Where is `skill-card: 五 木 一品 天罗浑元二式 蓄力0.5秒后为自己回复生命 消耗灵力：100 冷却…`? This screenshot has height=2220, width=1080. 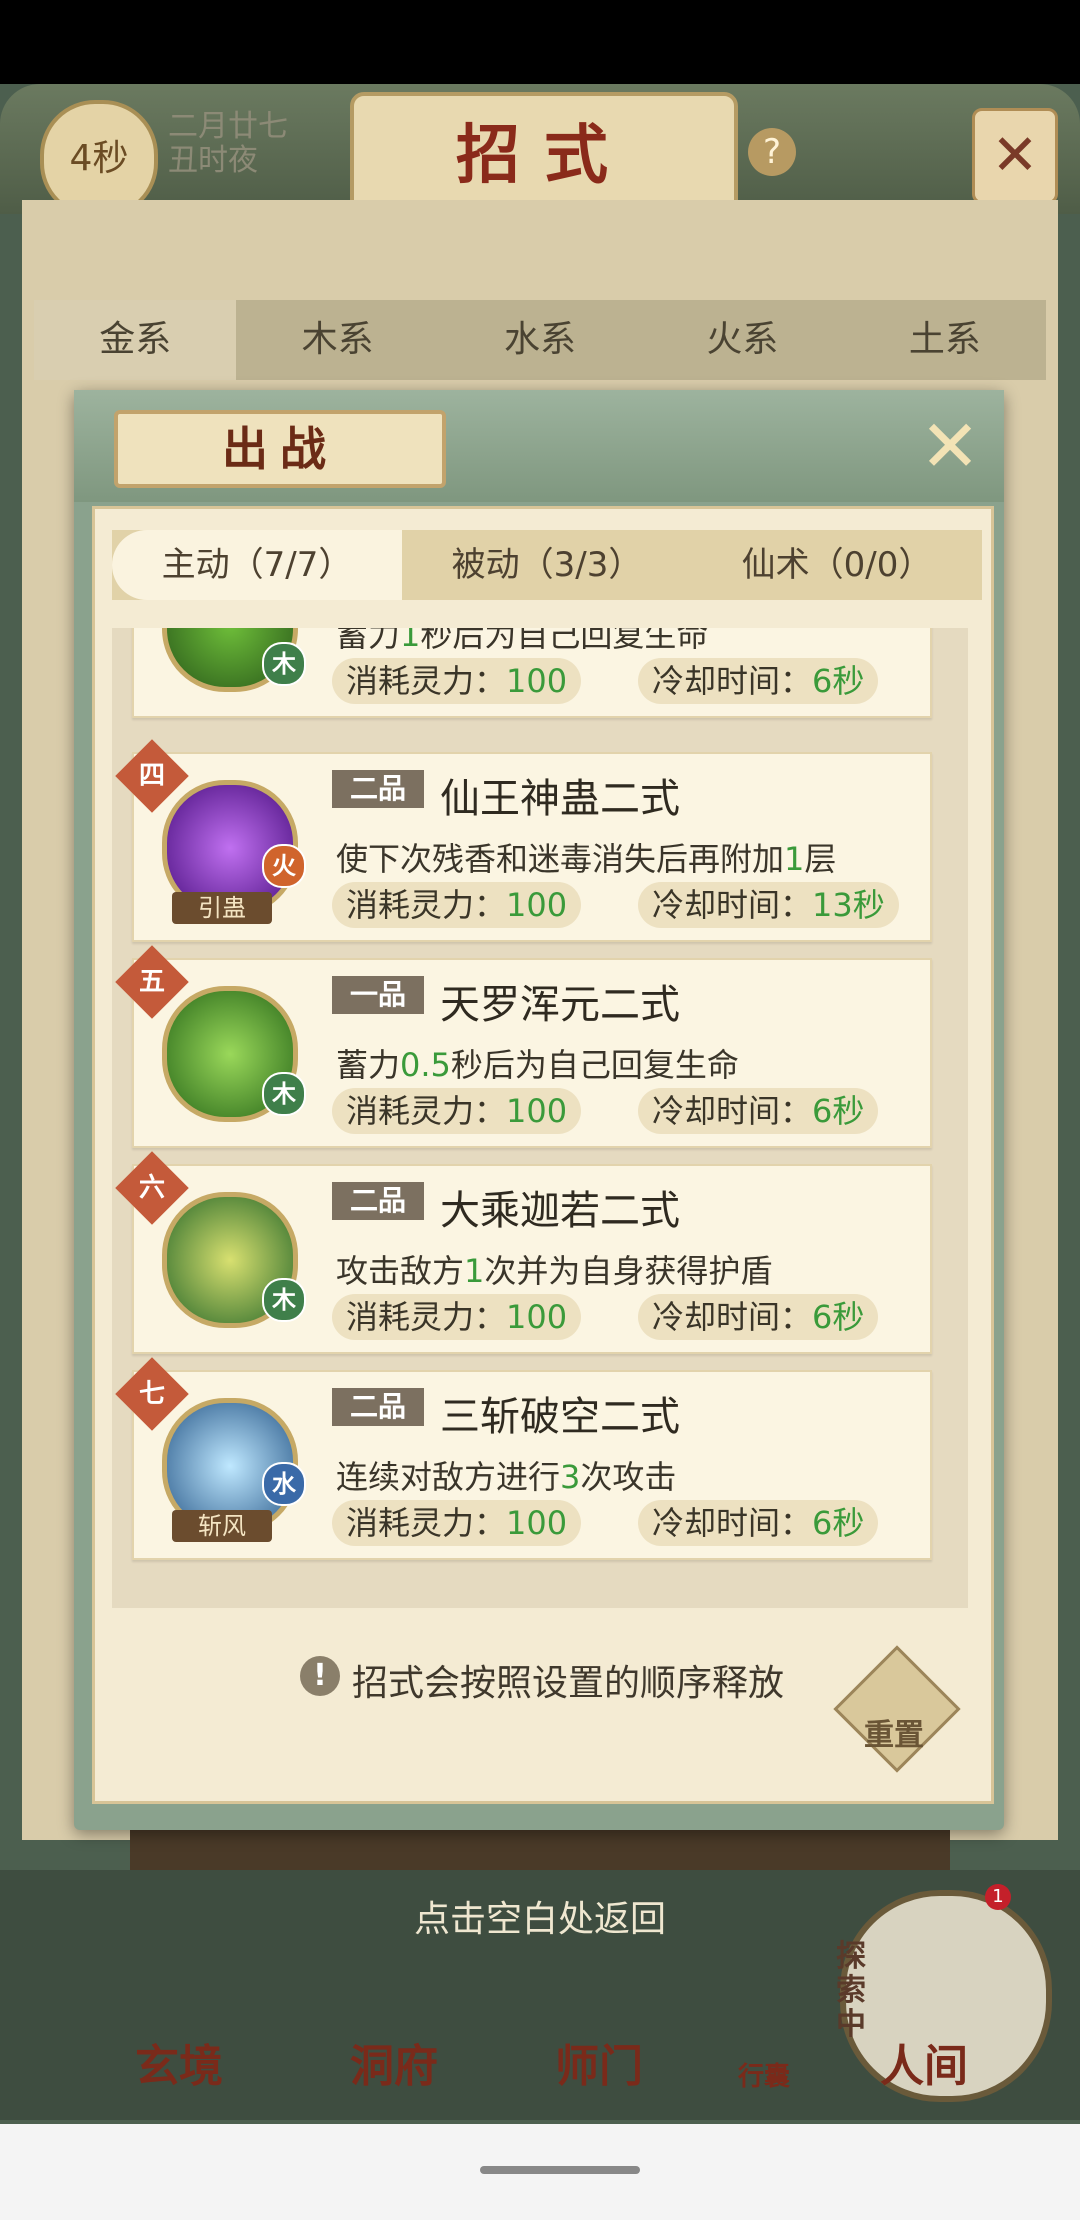 skill-card: 五 木 一品 天罗浑元二式 蓄力0.5秒后为自己回复生命 消耗灵力：100 冷却… is located at coordinates (523, 1046).